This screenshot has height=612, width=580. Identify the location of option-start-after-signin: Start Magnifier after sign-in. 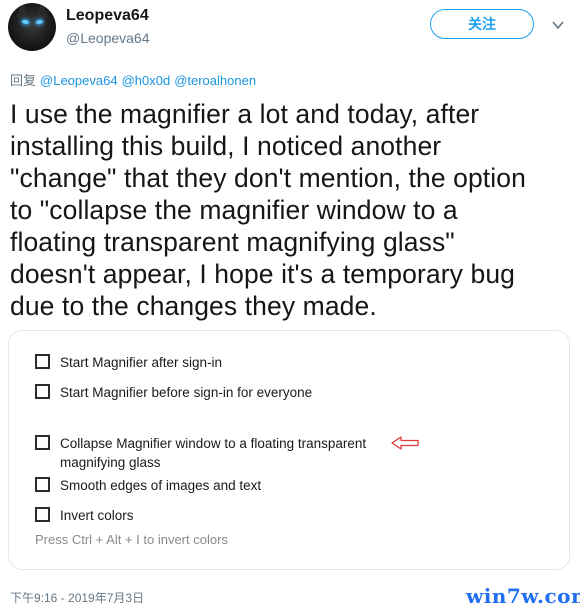
(217, 362).